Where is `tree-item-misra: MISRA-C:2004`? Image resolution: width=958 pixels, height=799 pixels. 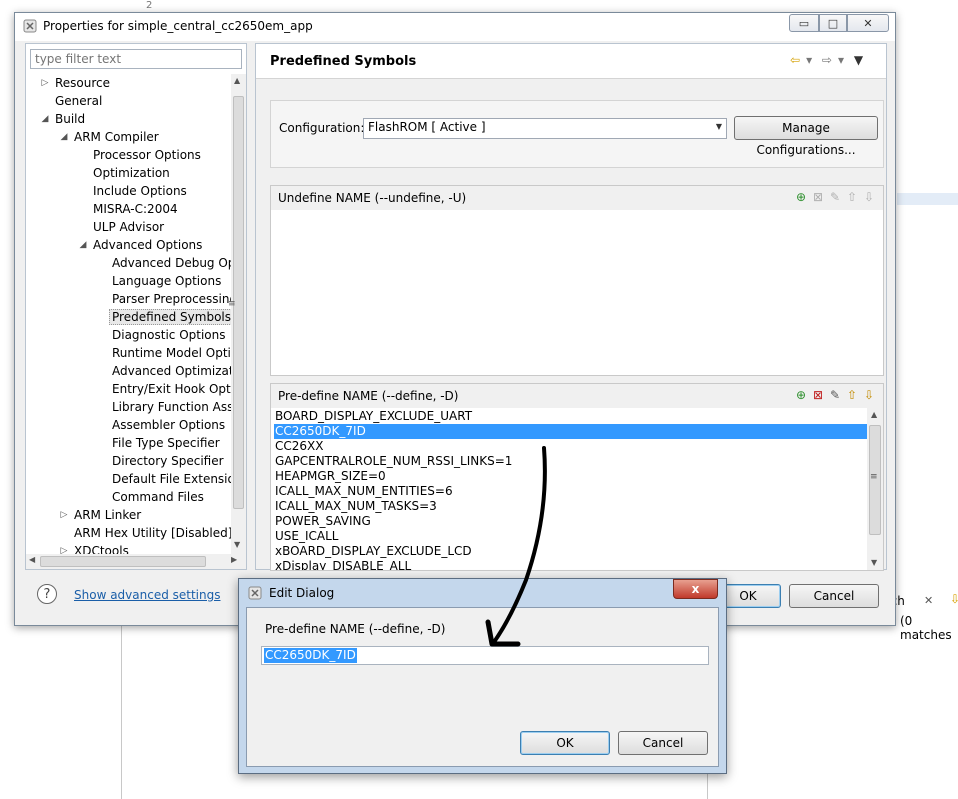 tree-item-misra: MISRA-C:2004 is located at coordinates (135, 209).